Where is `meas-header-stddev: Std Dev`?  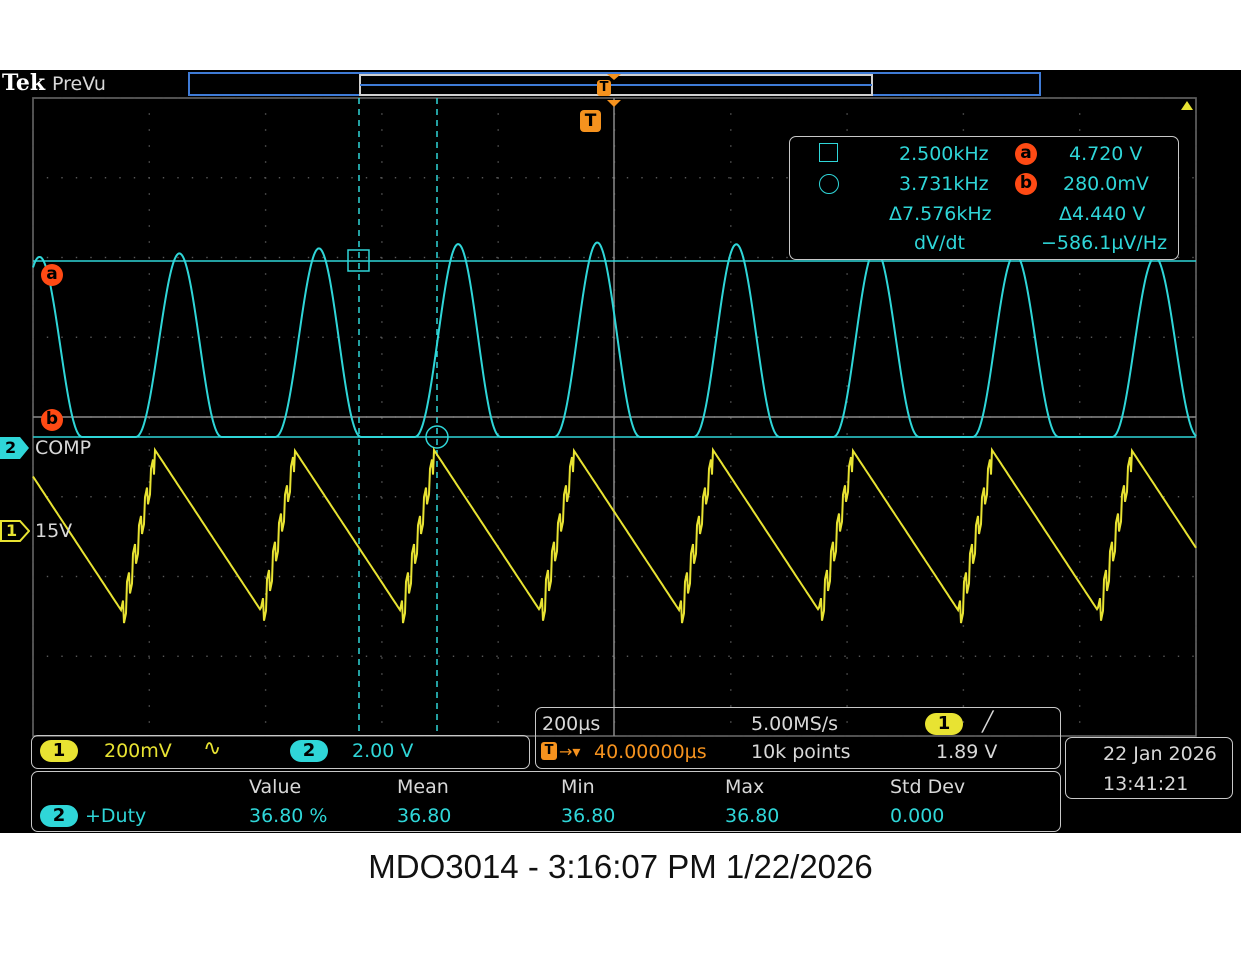
meas-header-stddev: Std Dev is located at coordinates (928, 787).